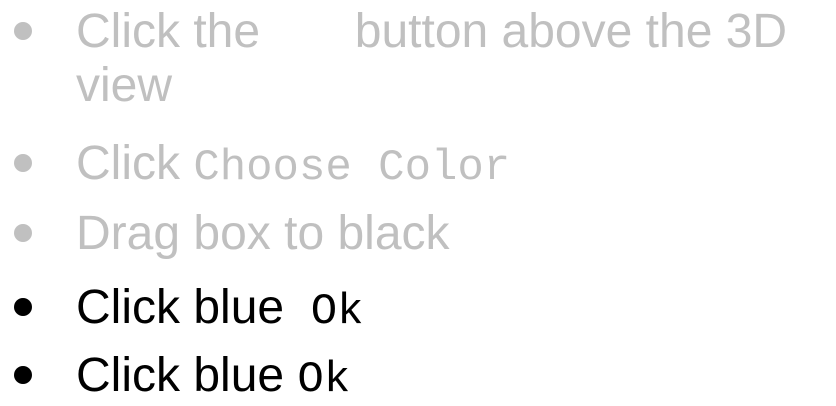 The width and height of the screenshot is (836, 406). Describe the element at coordinates (128, 163) in the screenshot. I see `item-text-part: Click` at that location.